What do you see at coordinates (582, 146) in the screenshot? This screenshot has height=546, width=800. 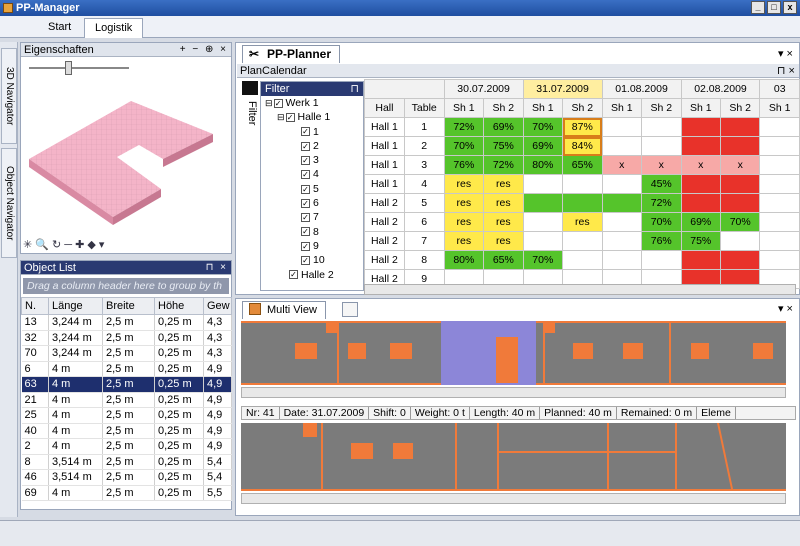 I see `shift-cell: 84%` at bounding box center [582, 146].